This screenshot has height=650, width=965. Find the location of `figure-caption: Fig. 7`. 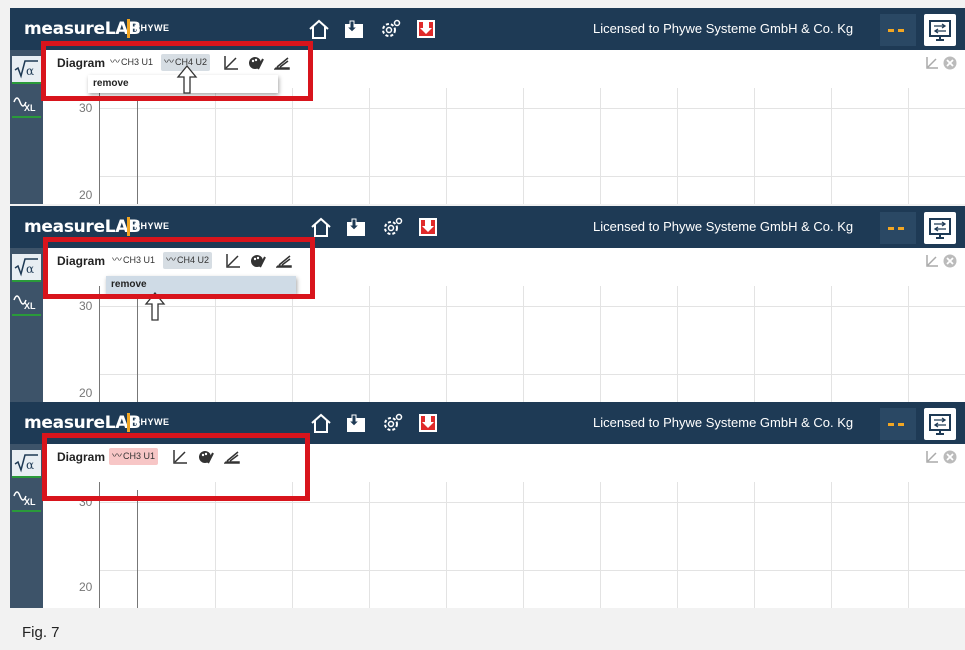

figure-caption: Fig. 7 is located at coordinates (487, 629).